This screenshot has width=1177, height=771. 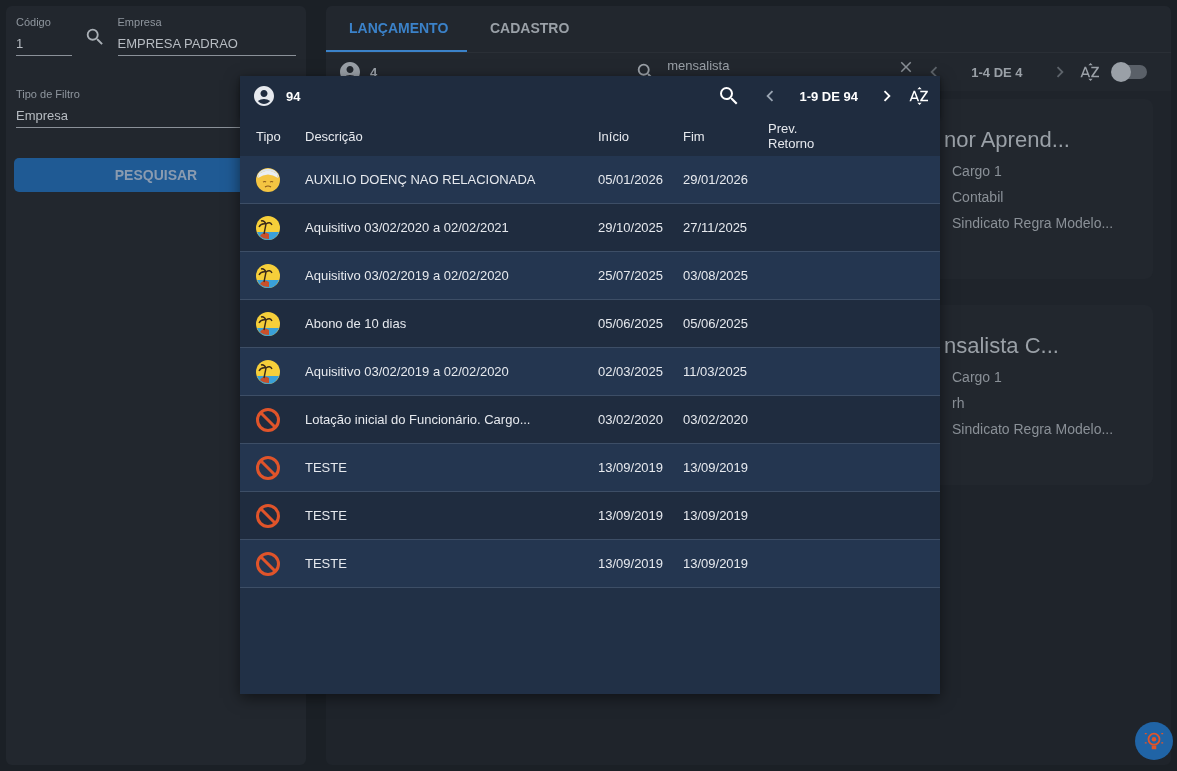 I want to click on user-icon, so click(x=264, y=96).